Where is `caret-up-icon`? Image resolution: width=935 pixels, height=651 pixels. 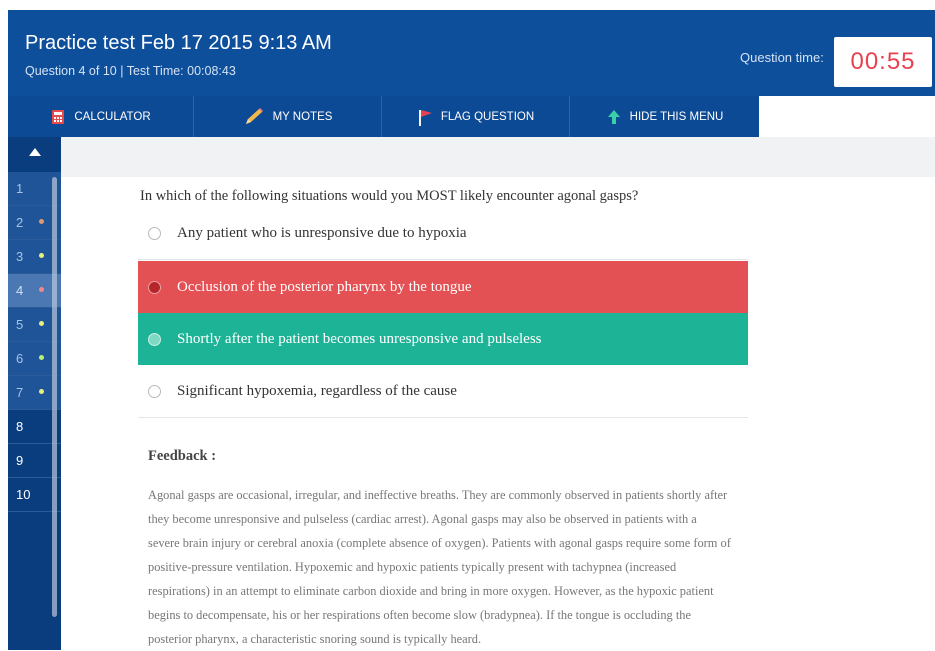 caret-up-icon is located at coordinates (34, 152).